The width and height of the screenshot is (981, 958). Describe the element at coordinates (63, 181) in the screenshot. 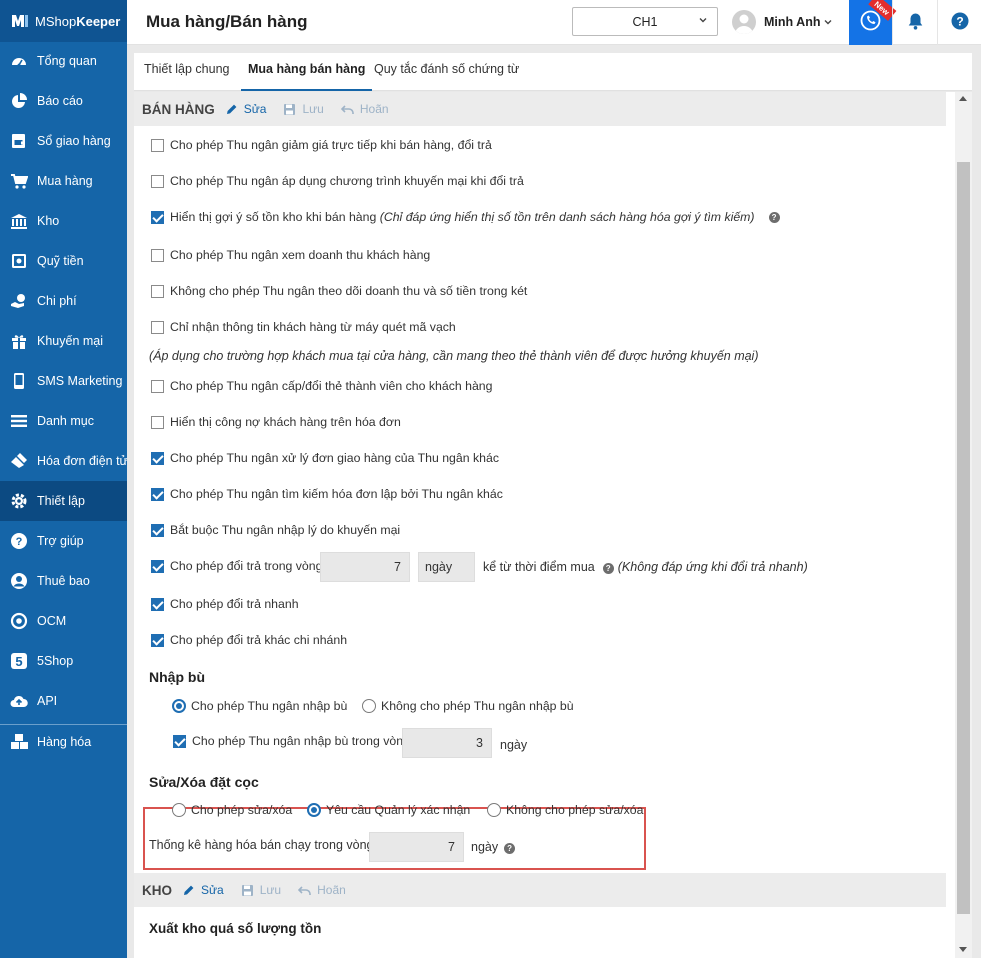

I see `sidebar-item-mua-hang: Mua hàng` at that location.